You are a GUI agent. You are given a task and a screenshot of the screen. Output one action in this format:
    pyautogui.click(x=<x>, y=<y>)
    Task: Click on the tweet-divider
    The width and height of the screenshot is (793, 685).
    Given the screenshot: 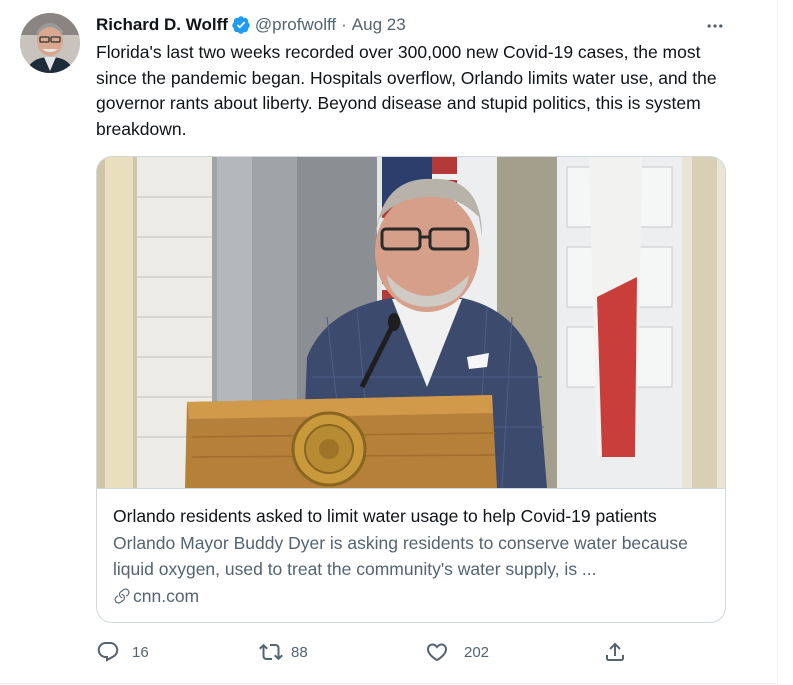 What is the action you would take?
    pyautogui.click(x=388, y=683)
    